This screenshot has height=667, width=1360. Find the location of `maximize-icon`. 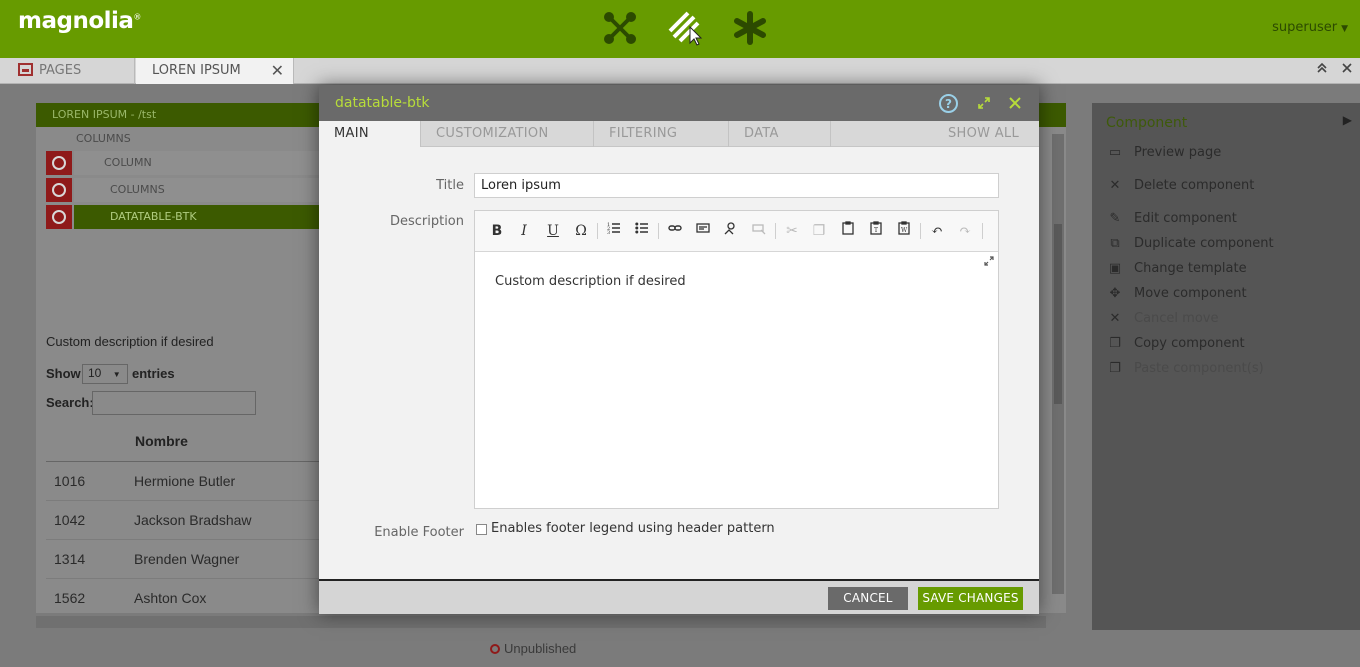

maximize-icon is located at coordinates (984, 103).